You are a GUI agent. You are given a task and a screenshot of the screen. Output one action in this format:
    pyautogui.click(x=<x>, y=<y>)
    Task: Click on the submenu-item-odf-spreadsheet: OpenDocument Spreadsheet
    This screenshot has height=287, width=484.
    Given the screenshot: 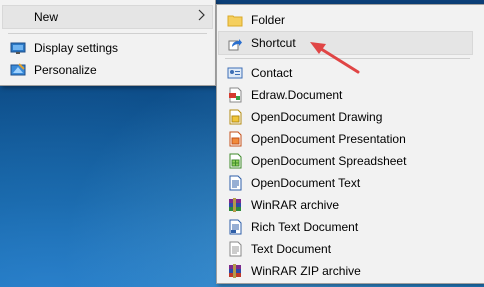 What is the action you would take?
    pyautogui.click(x=350, y=161)
    